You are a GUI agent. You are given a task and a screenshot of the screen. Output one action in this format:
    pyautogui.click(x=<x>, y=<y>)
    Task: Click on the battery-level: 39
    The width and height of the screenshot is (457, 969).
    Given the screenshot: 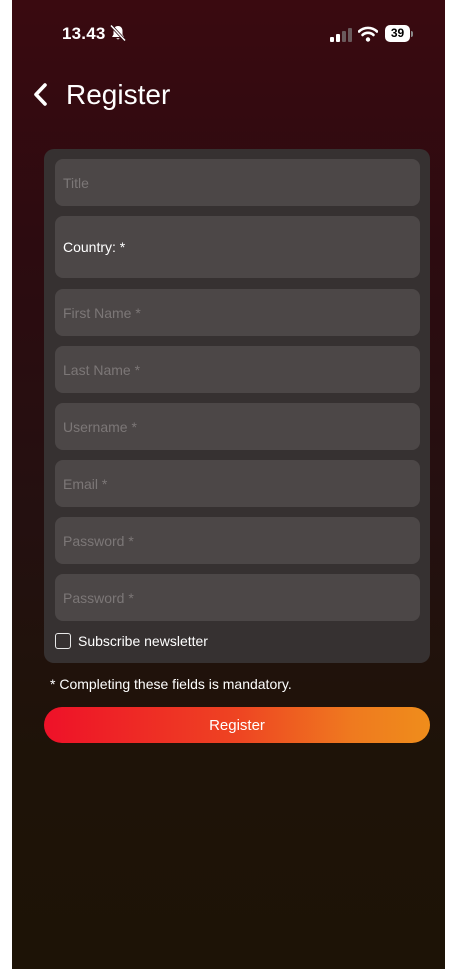 What is the action you would take?
    pyautogui.click(x=397, y=33)
    